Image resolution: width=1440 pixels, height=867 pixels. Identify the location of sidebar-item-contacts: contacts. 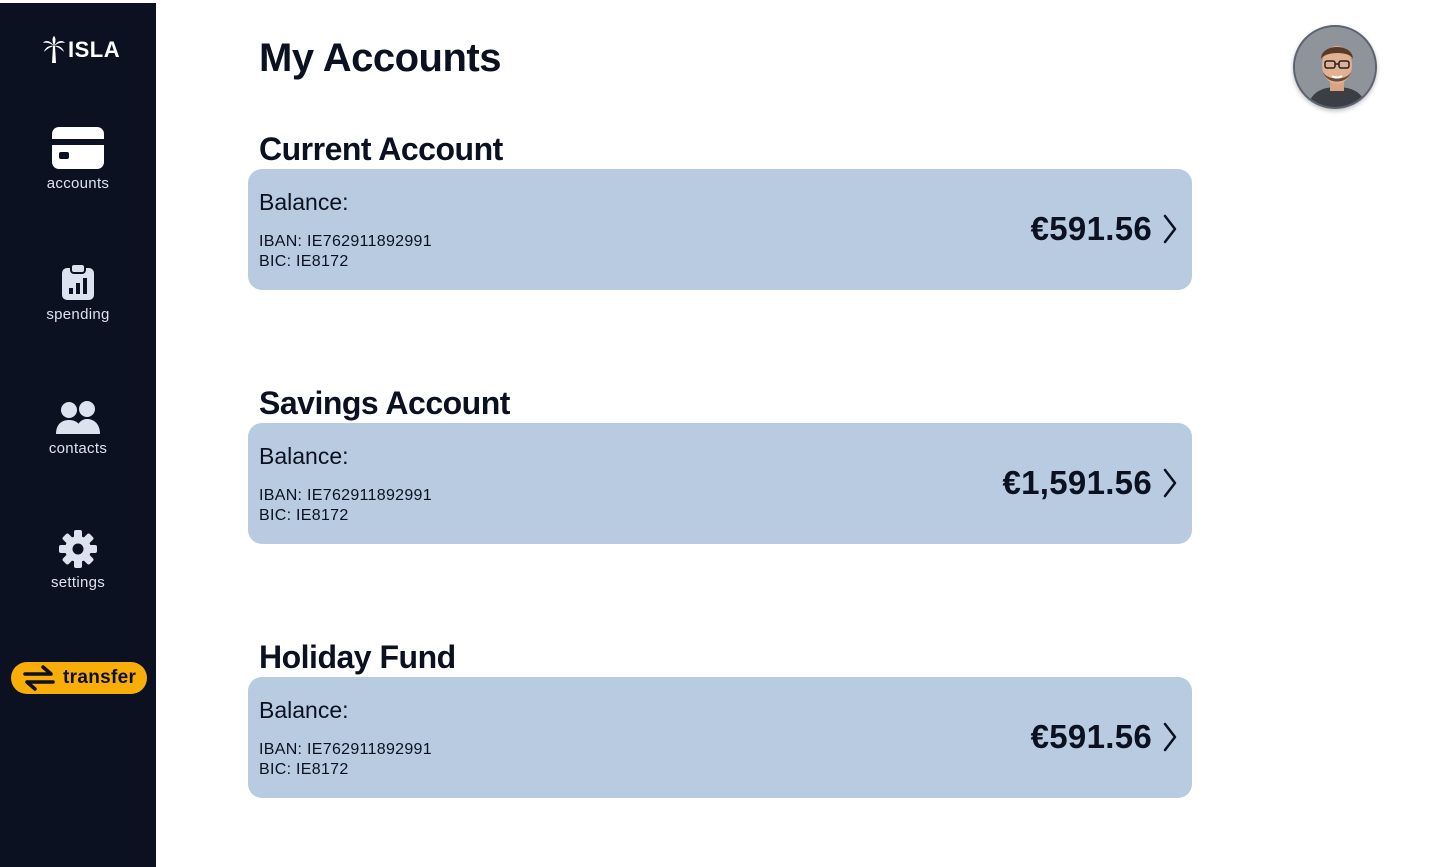
(78, 428).